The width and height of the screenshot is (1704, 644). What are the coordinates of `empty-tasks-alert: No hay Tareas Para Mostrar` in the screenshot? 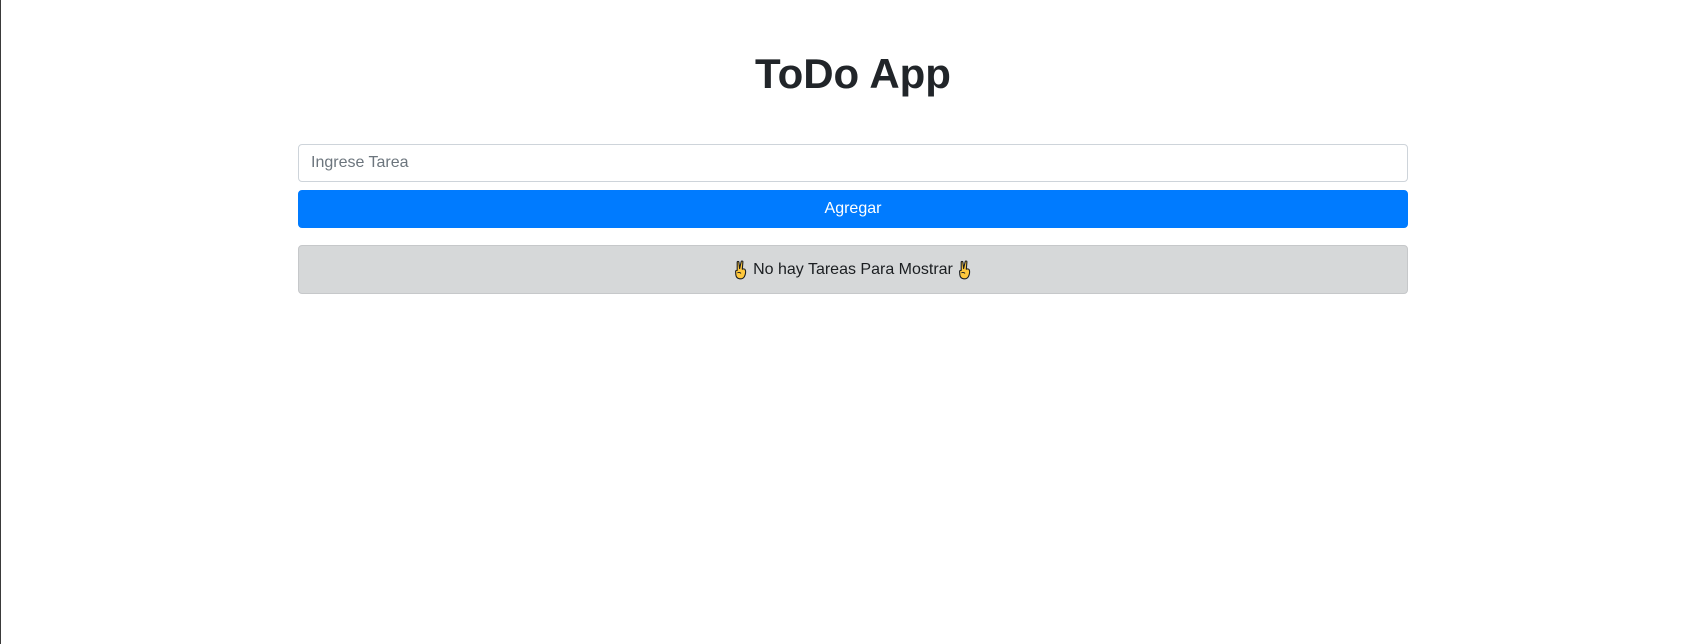 It's located at (853, 269).